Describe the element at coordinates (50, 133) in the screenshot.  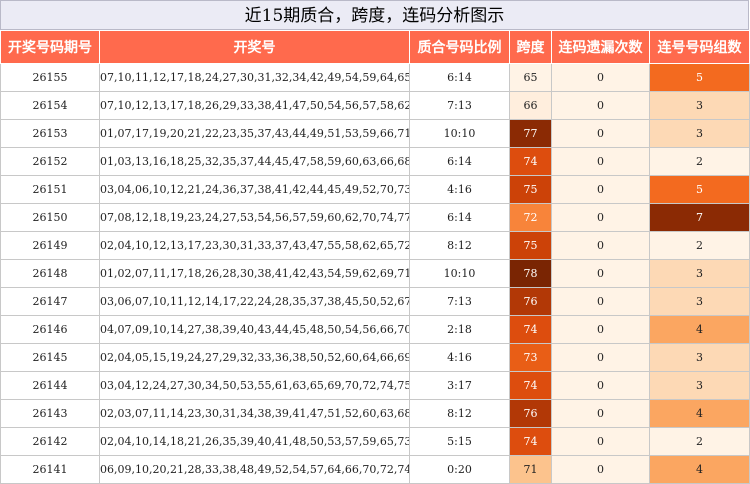
I see `issue-cell: 26153` at that location.